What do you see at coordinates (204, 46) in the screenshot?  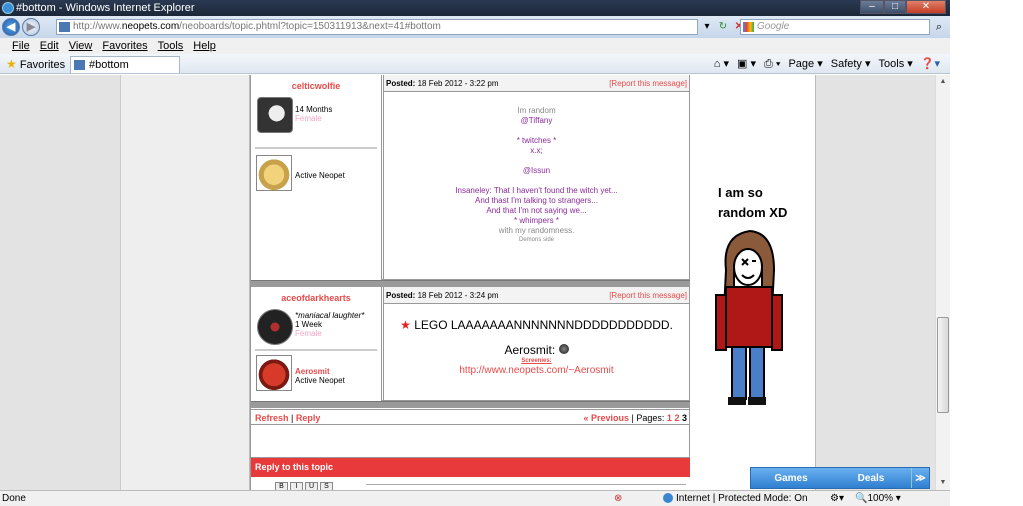 I see `menu-help: Help` at bounding box center [204, 46].